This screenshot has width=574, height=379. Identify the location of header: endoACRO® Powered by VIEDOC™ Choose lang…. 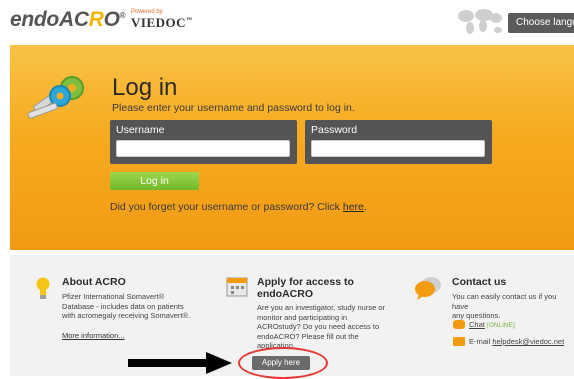
(287, 22).